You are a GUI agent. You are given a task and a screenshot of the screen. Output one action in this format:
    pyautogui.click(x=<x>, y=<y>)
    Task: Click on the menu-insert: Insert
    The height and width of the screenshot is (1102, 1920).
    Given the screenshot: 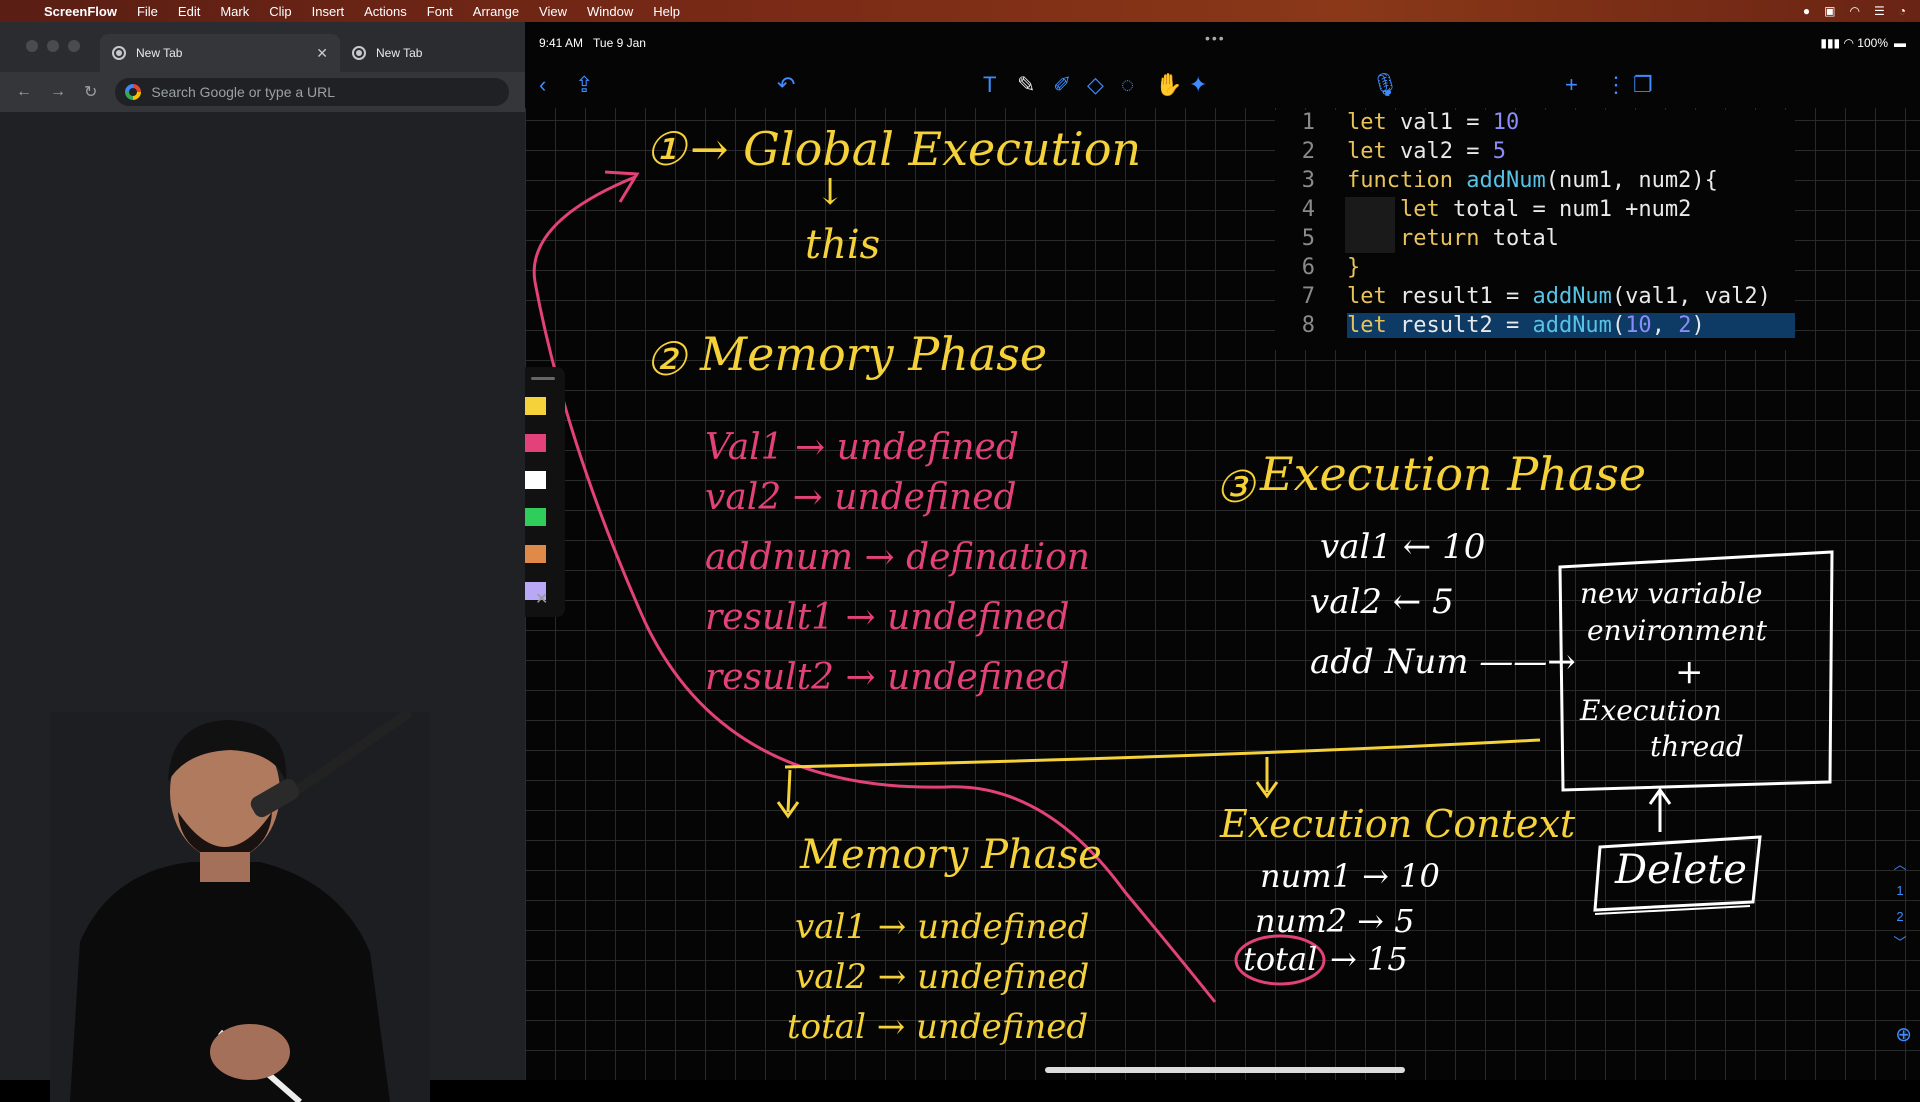 What is the action you would take?
    pyautogui.click(x=328, y=11)
    